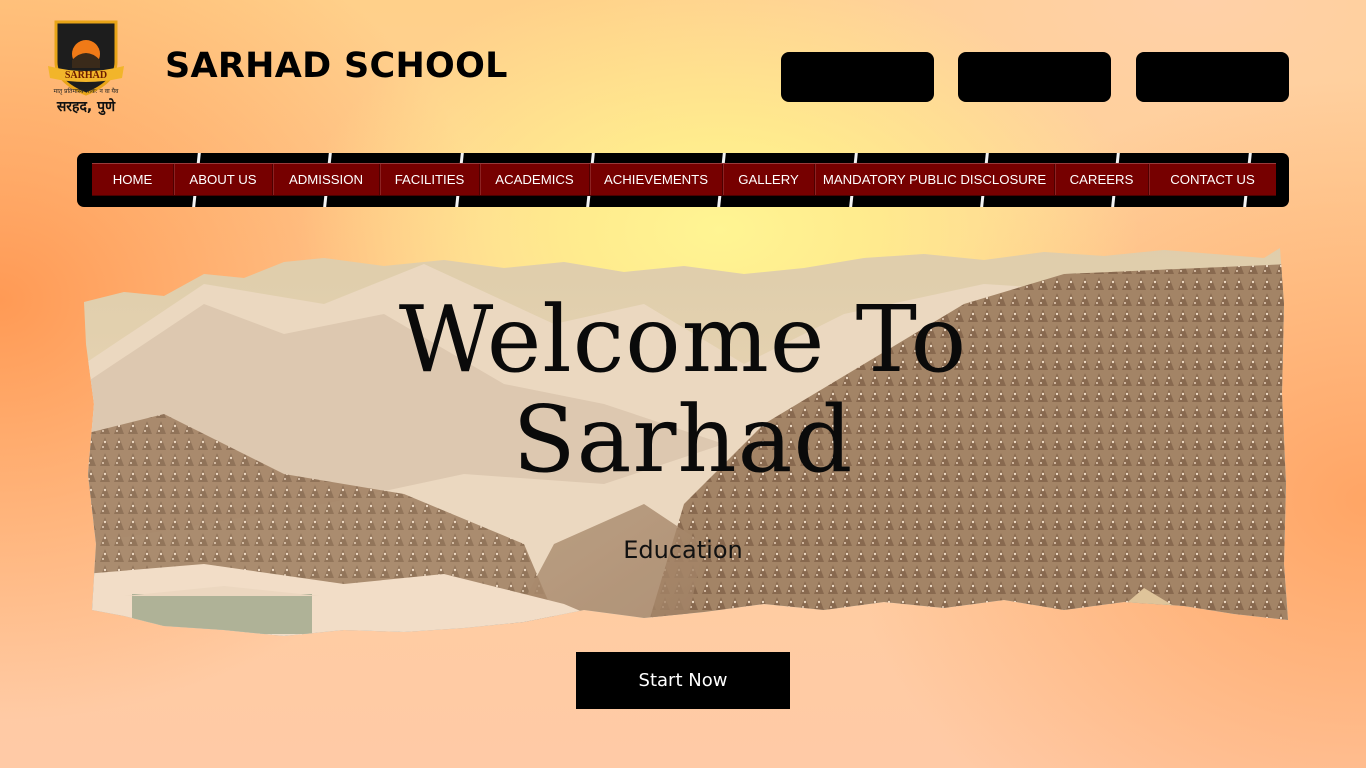  I want to click on svg-text: SARHAD, so click(86, 75).